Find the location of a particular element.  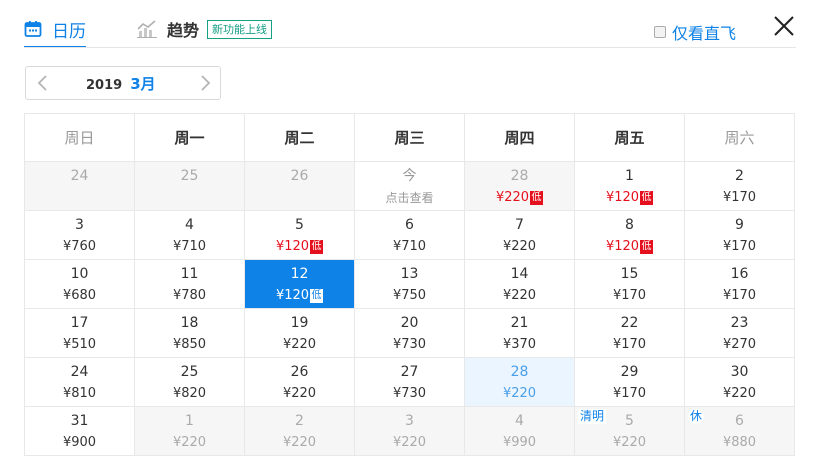

calendar-day-cell: 16 ¥170 is located at coordinates (739, 284).